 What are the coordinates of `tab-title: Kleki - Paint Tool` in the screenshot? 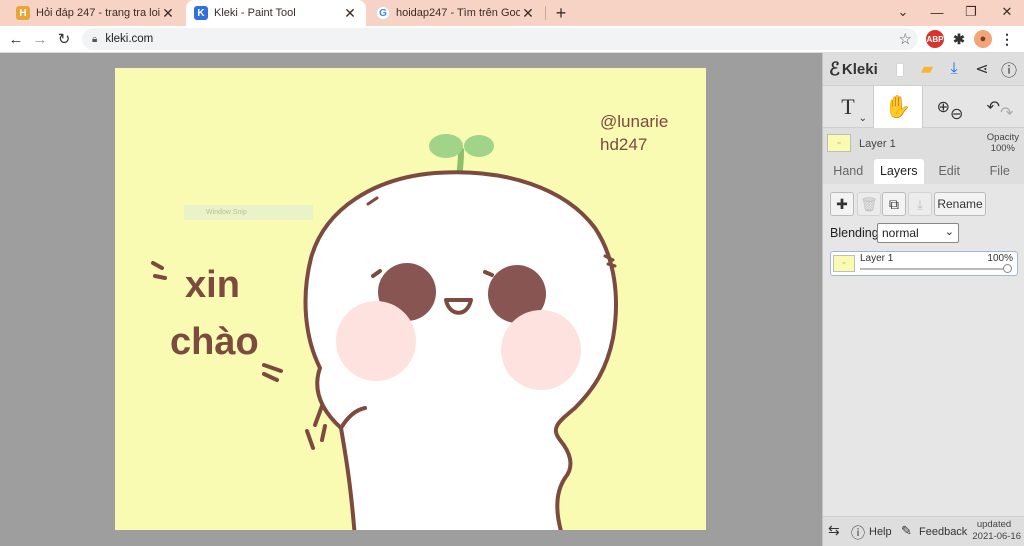 It's located at (255, 13).